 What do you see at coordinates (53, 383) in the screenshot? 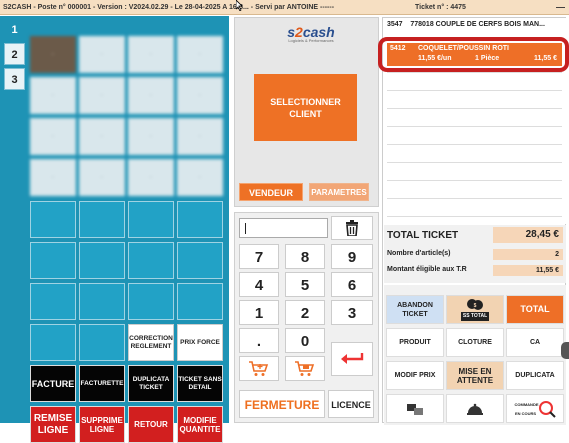
I see `facture-button: FACTURE` at bounding box center [53, 383].